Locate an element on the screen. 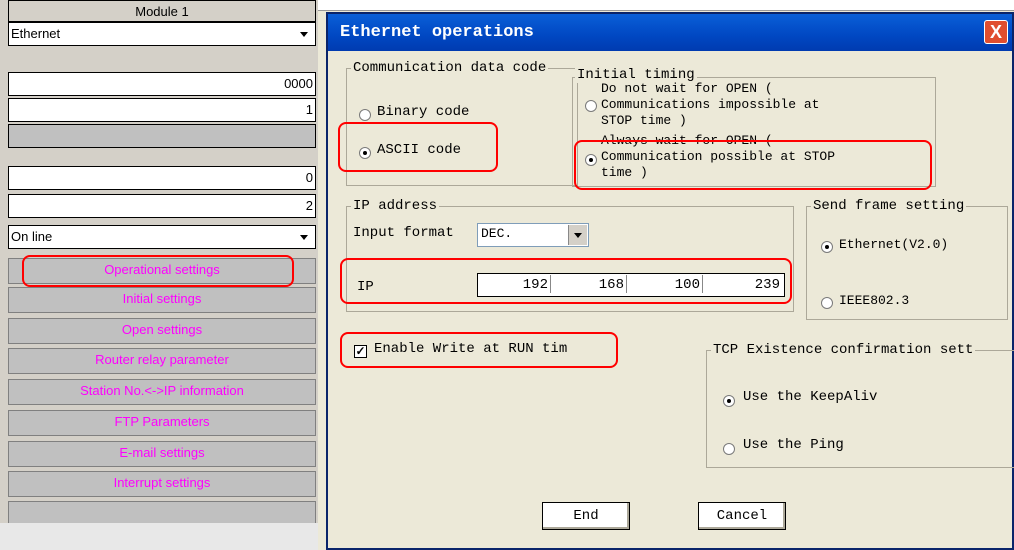 The height and width of the screenshot is (550, 1014). input-format-select: DEC. is located at coordinates (533, 235).